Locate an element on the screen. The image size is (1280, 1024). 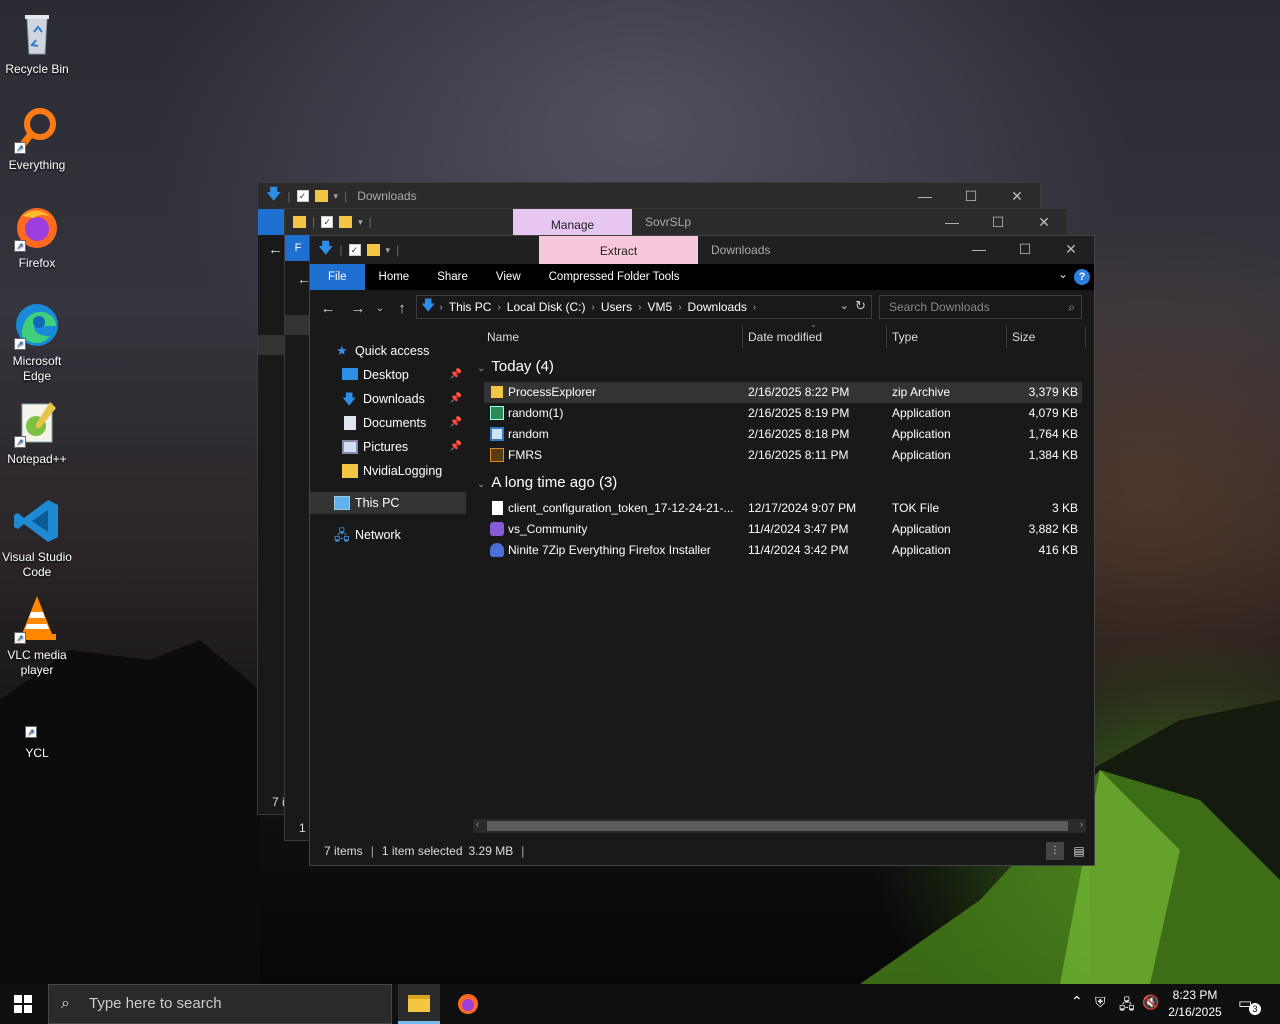
nav-documents: Documents 📌 is located at coordinates (388, 423).